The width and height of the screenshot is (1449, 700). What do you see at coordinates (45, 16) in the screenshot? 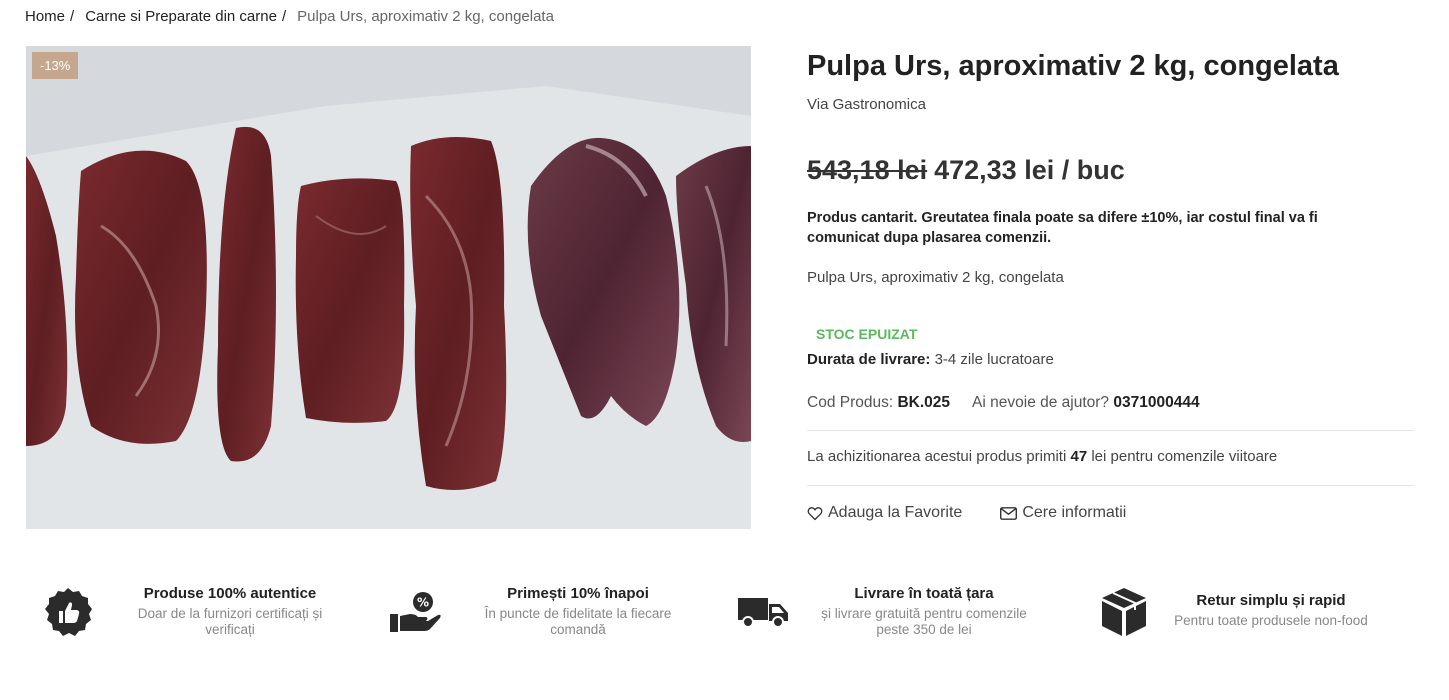
I see `breadcrumb-home-link: Home` at bounding box center [45, 16].